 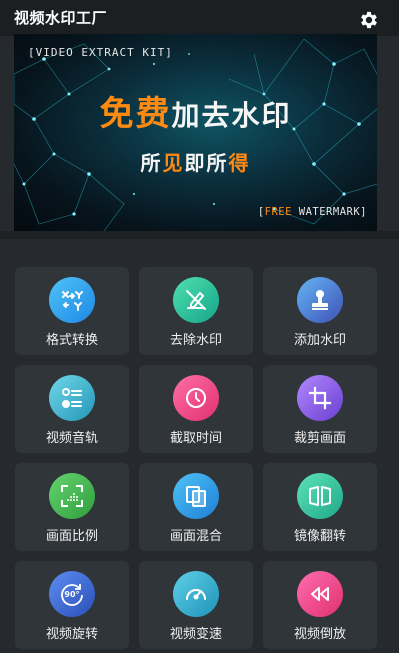 I want to click on remove-watermark-icon, so click(x=196, y=300).